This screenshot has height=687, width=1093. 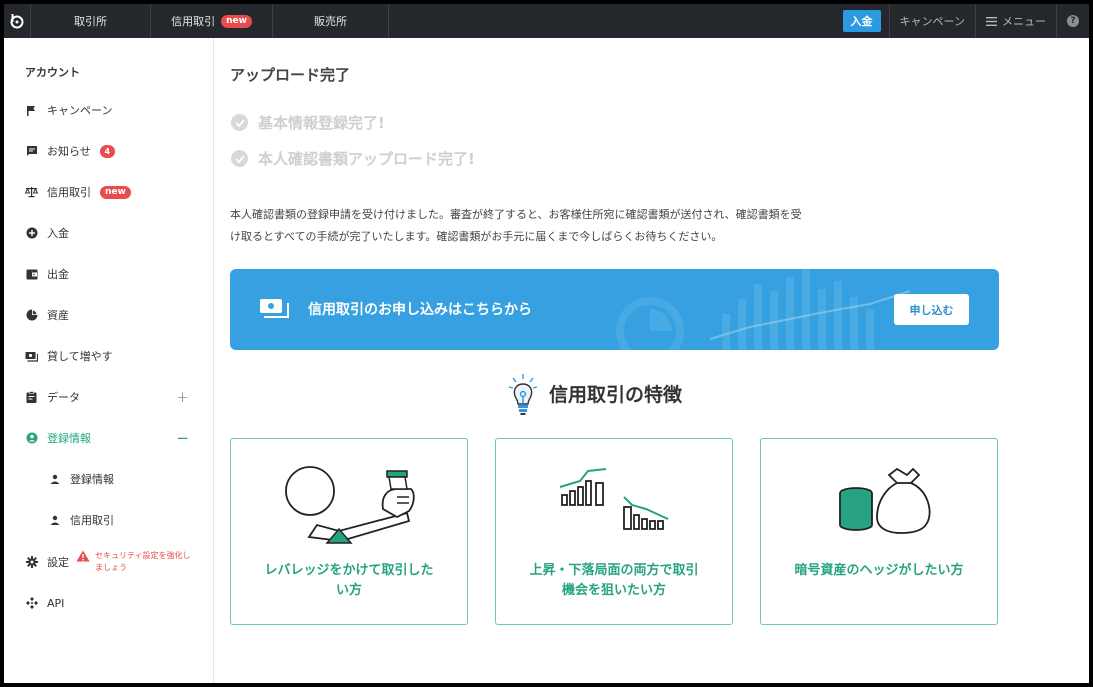 What do you see at coordinates (80, 356) in the screenshot?
I see `sidebar-item-label: 貸して増やす` at bounding box center [80, 356].